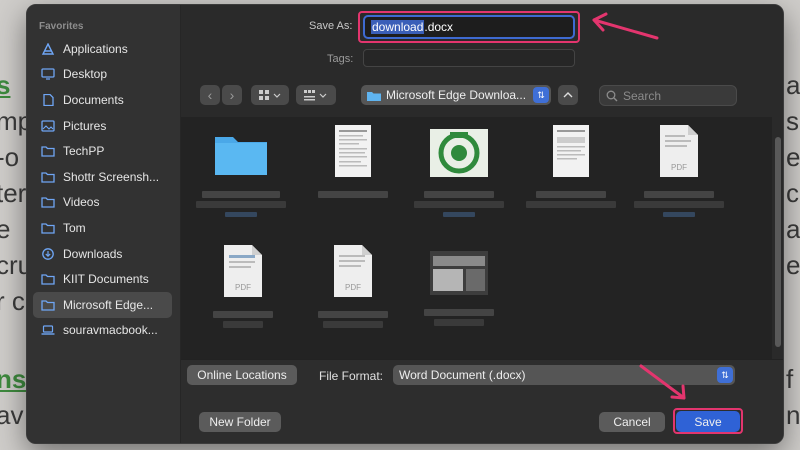  What do you see at coordinates (85, 125) in the screenshot?
I see `sidebar-item-label: Pictures` at bounding box center [85, 125].